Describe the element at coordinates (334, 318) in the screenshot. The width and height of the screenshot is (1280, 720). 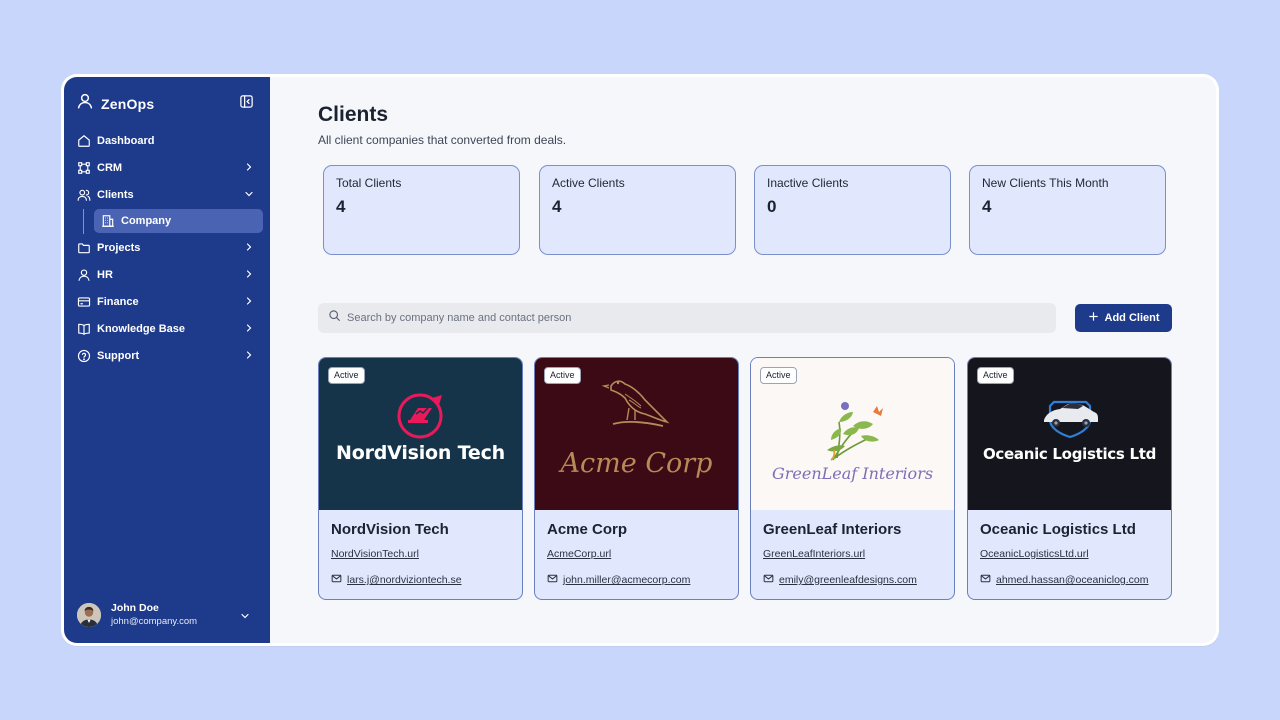
I see `search-icon` at that location.